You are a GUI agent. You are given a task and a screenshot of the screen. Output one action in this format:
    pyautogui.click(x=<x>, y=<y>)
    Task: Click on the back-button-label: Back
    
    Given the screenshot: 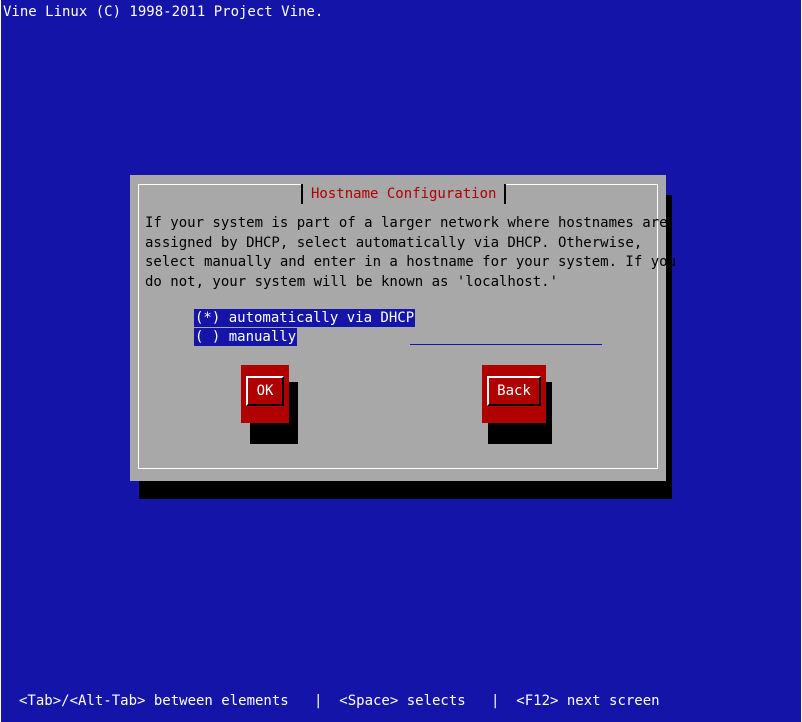 What is the action you would take?
    pyautogui.click(x=514, y=391)
    